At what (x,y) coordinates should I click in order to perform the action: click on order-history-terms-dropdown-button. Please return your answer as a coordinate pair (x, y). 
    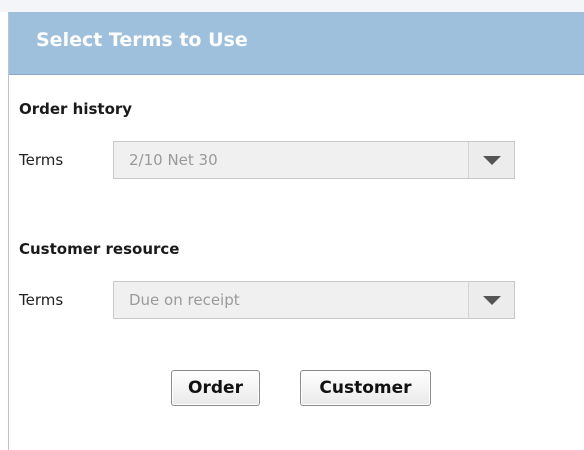
    Looking at the image, I should click on (491, 160).